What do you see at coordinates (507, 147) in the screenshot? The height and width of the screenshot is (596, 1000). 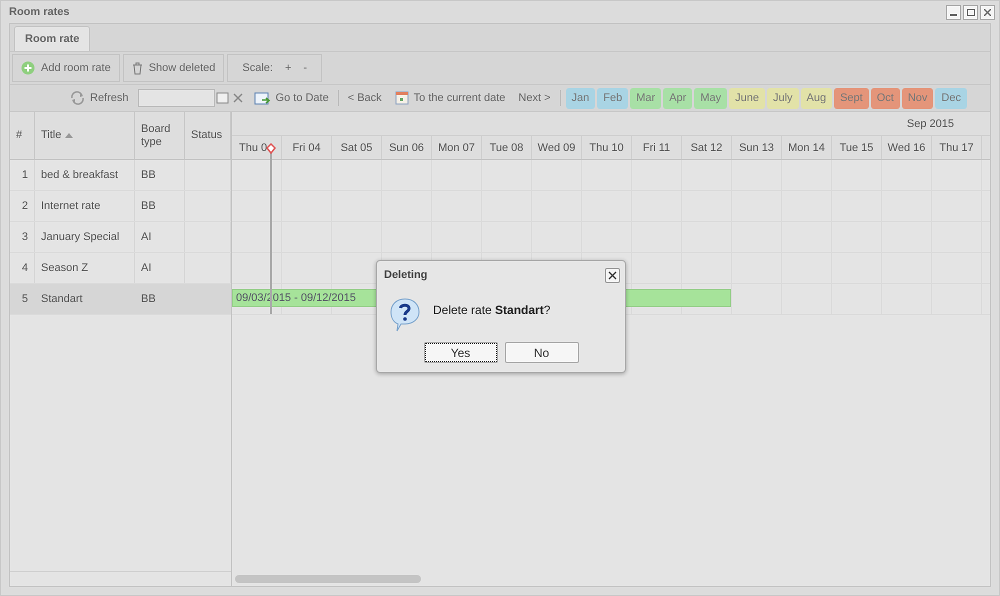 I see `day-header: Tue 08` at bounding box center [507, 147].